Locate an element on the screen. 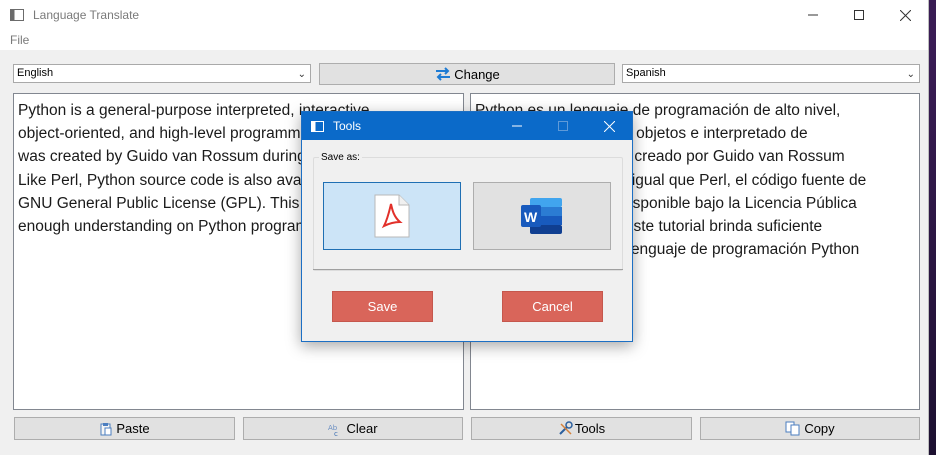 Image resolution: width=936 pixels, height=455 pixels. close-button is located at coordinates (905, 15).